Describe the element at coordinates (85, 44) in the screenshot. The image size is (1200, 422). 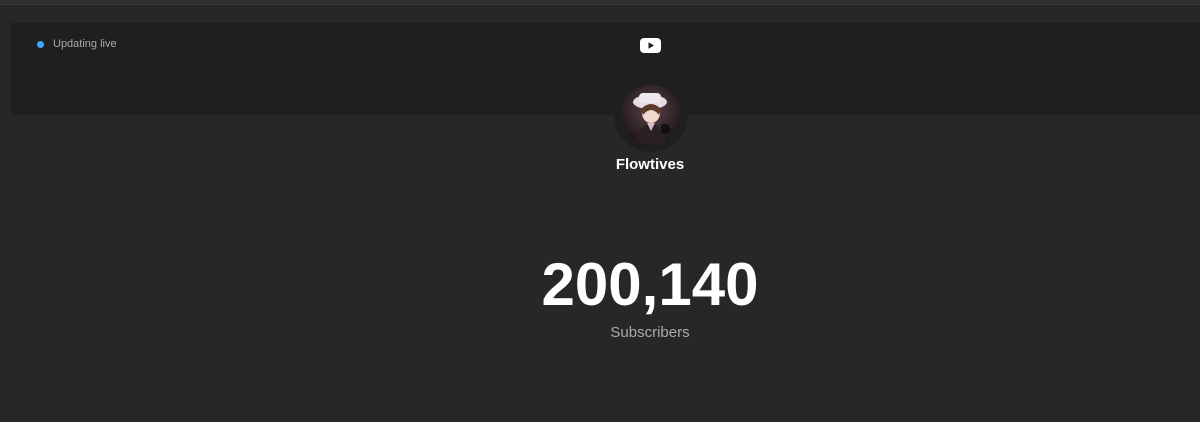
I see `live-status-label: Updating live` at that location.